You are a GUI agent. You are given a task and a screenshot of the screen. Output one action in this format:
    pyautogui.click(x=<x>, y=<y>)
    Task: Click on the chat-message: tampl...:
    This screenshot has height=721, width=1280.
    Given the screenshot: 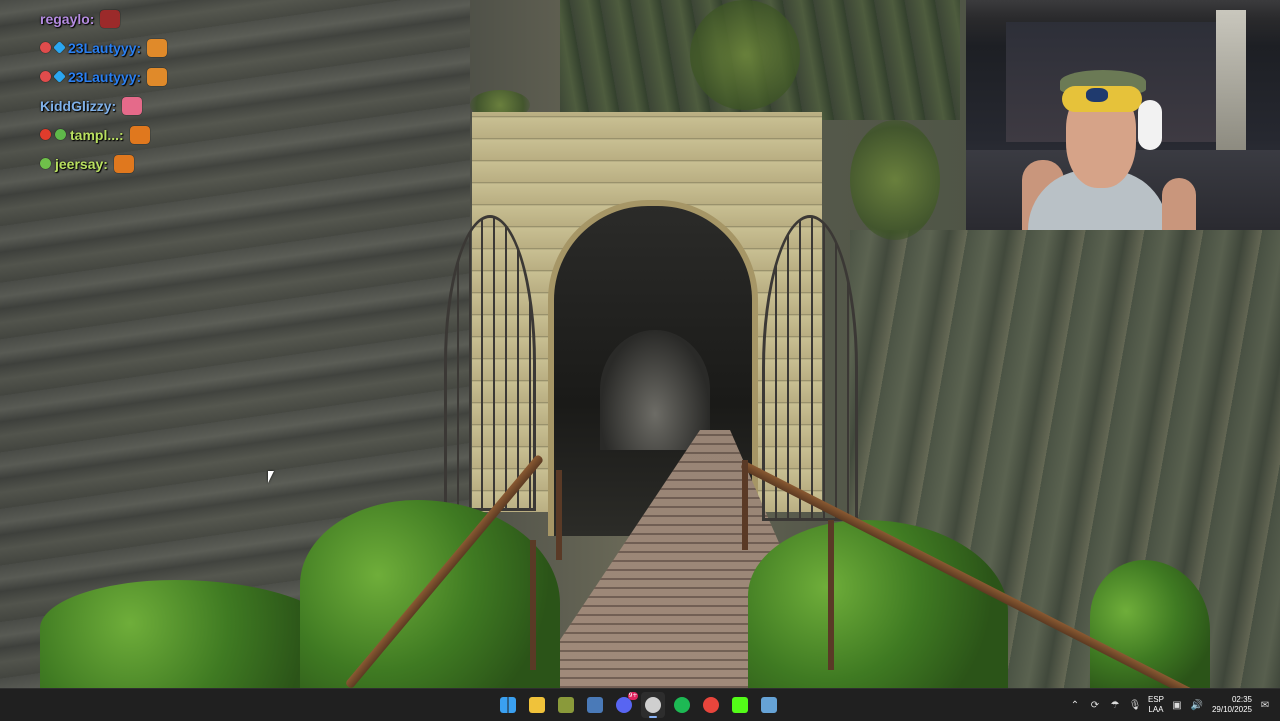 What is the action you would take?
    pyautogui.click(x=160, y=134)
    